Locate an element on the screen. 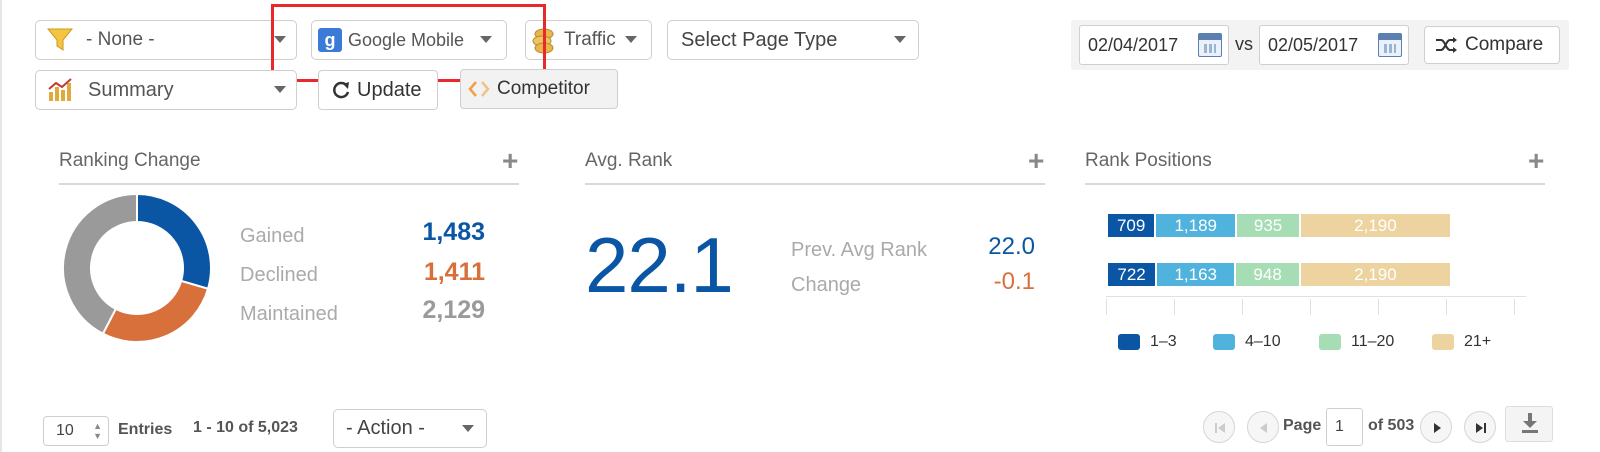 The width and height of the screenshot is (1600, 452). rank-bar-segment: 1,163 is located at coordinates (1197, 274).